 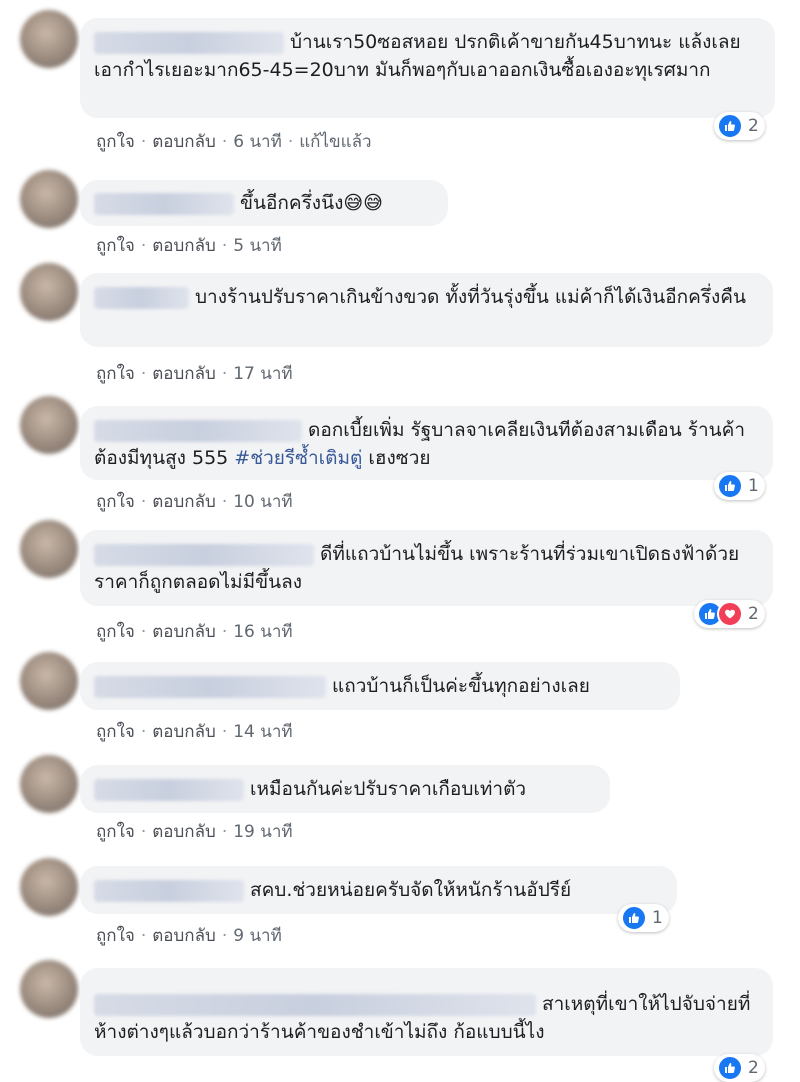 I want to click on edited-label: แก้ไขแล้ว, so click(x=335, y=142).